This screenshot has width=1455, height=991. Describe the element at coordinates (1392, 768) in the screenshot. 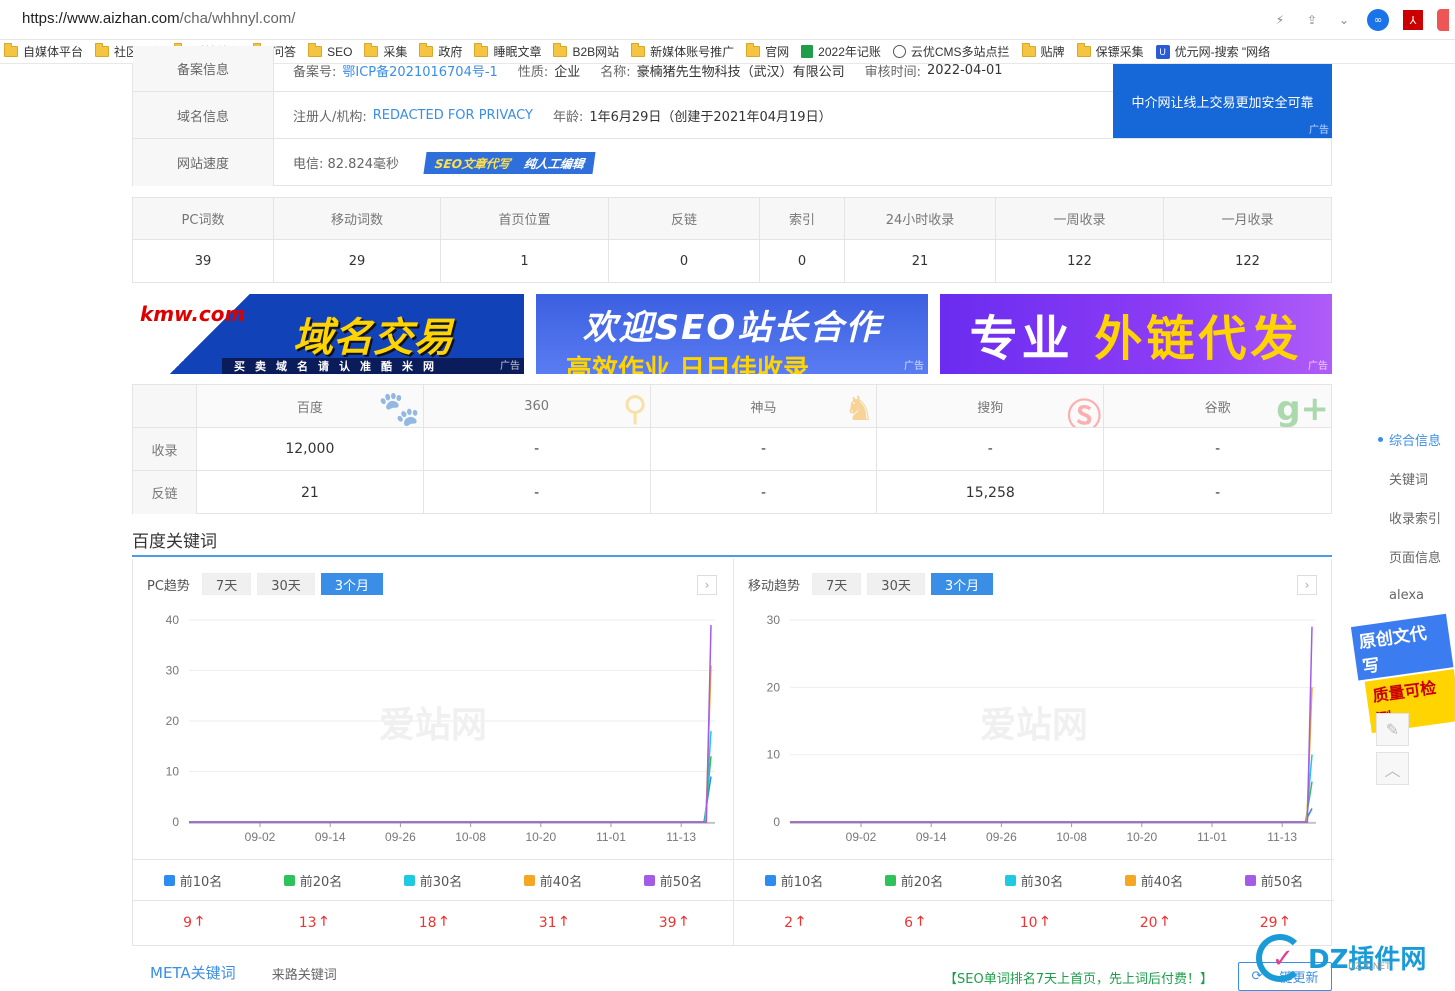

I see `back-to-top-icon: ︿` at that location.